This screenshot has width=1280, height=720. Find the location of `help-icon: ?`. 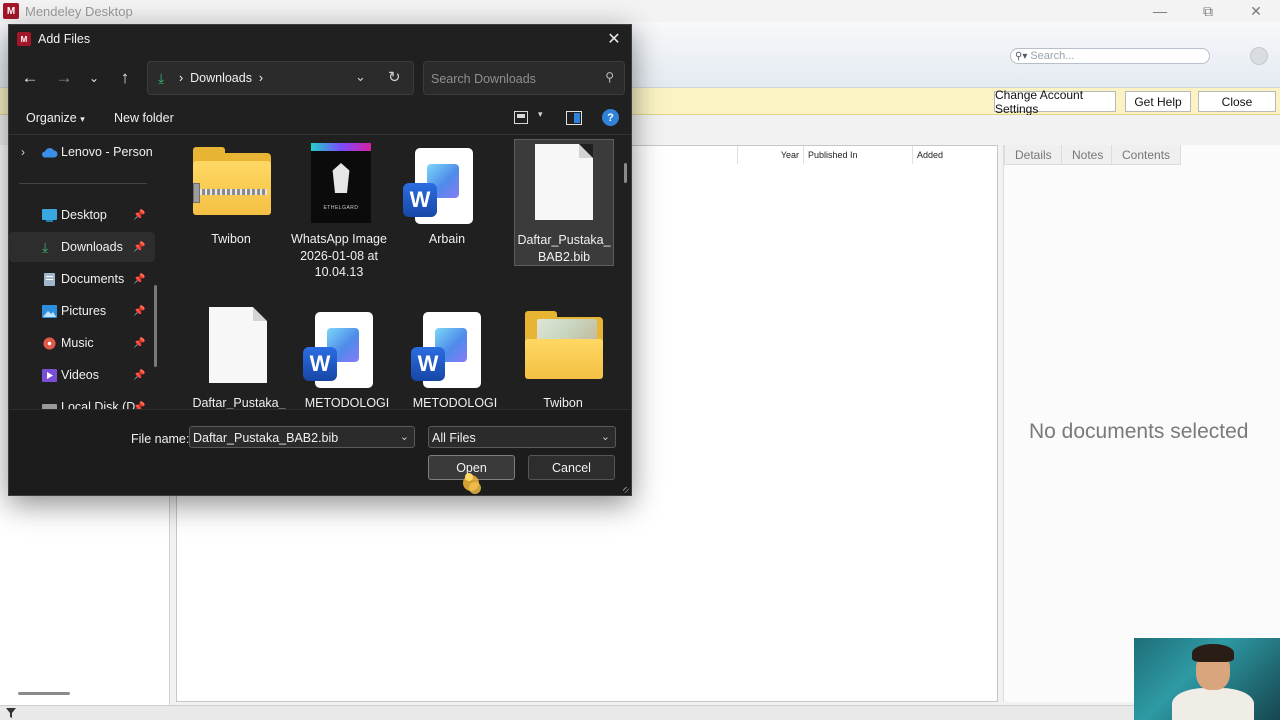

help-icon: ? is located at coordinates (610, 117).